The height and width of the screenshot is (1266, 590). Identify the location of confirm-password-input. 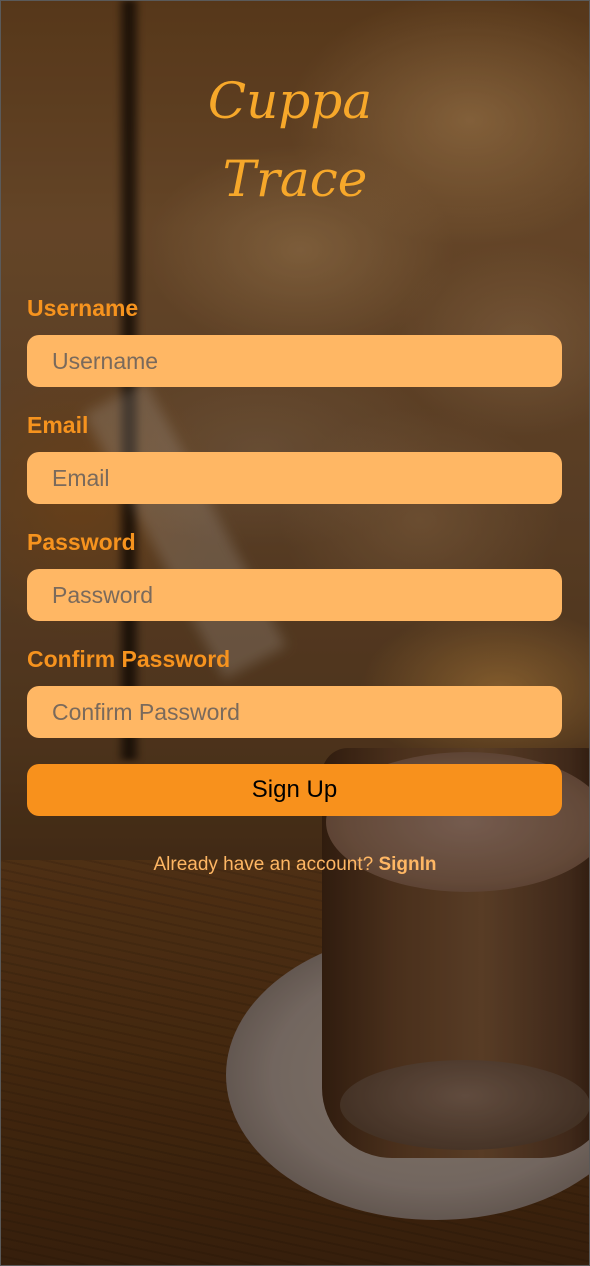
(294, 712).